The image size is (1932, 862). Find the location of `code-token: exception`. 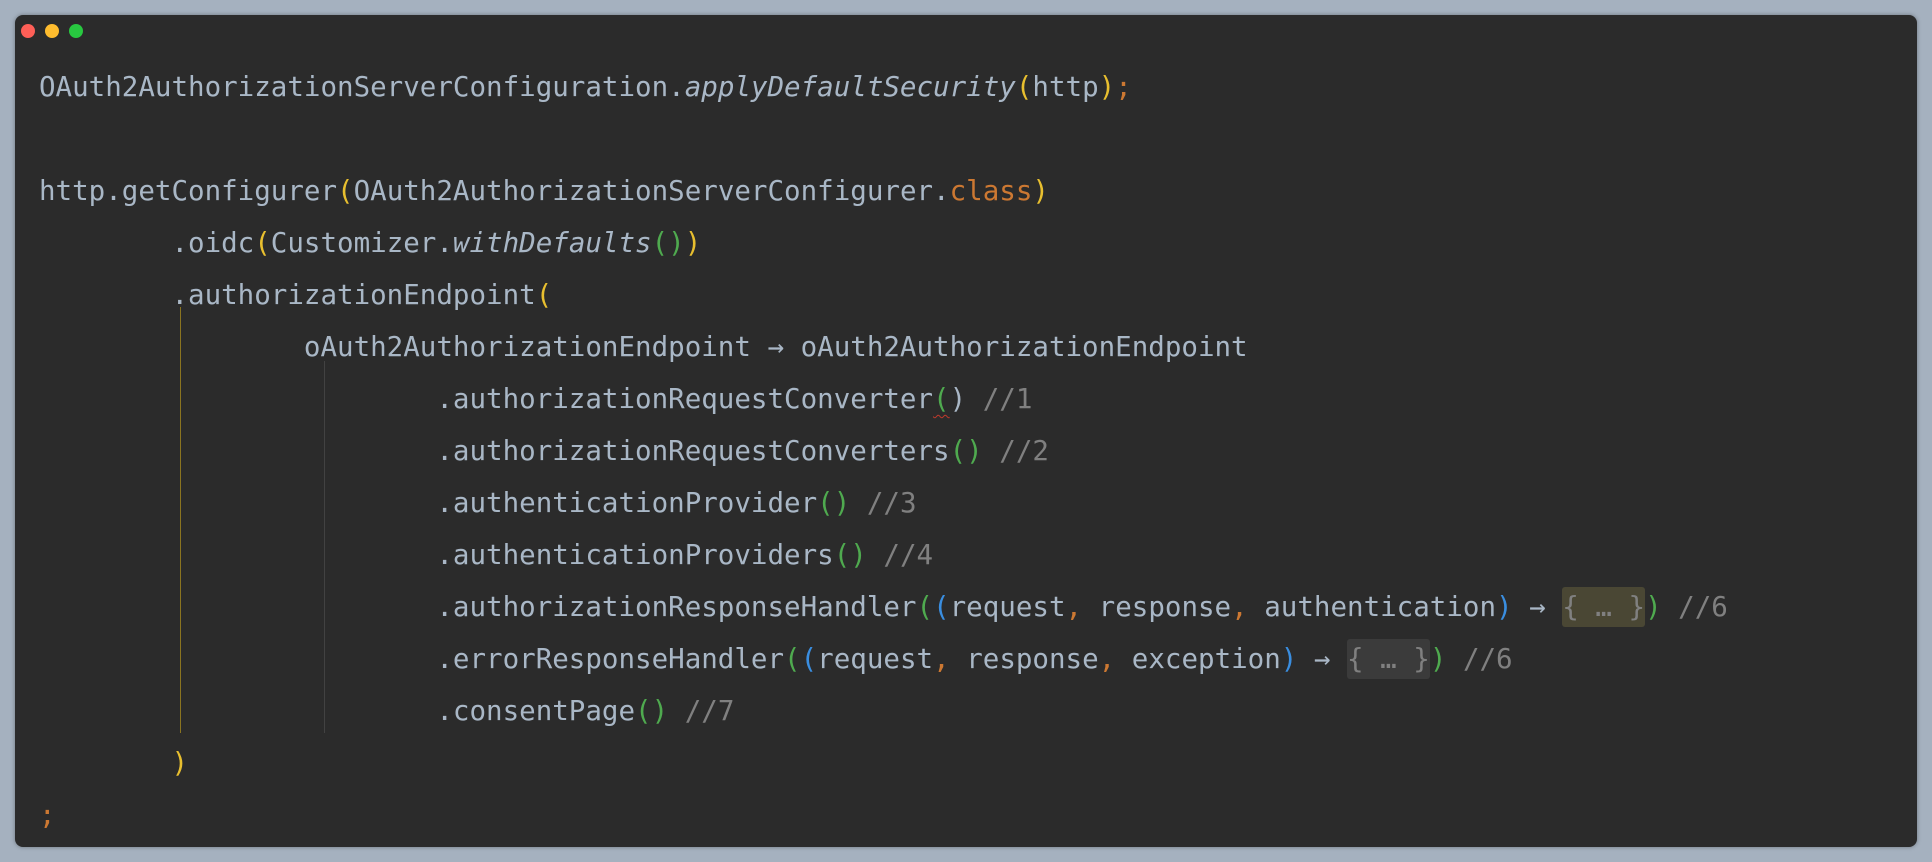

code-token: exception is located at coordinates (1206, 659).